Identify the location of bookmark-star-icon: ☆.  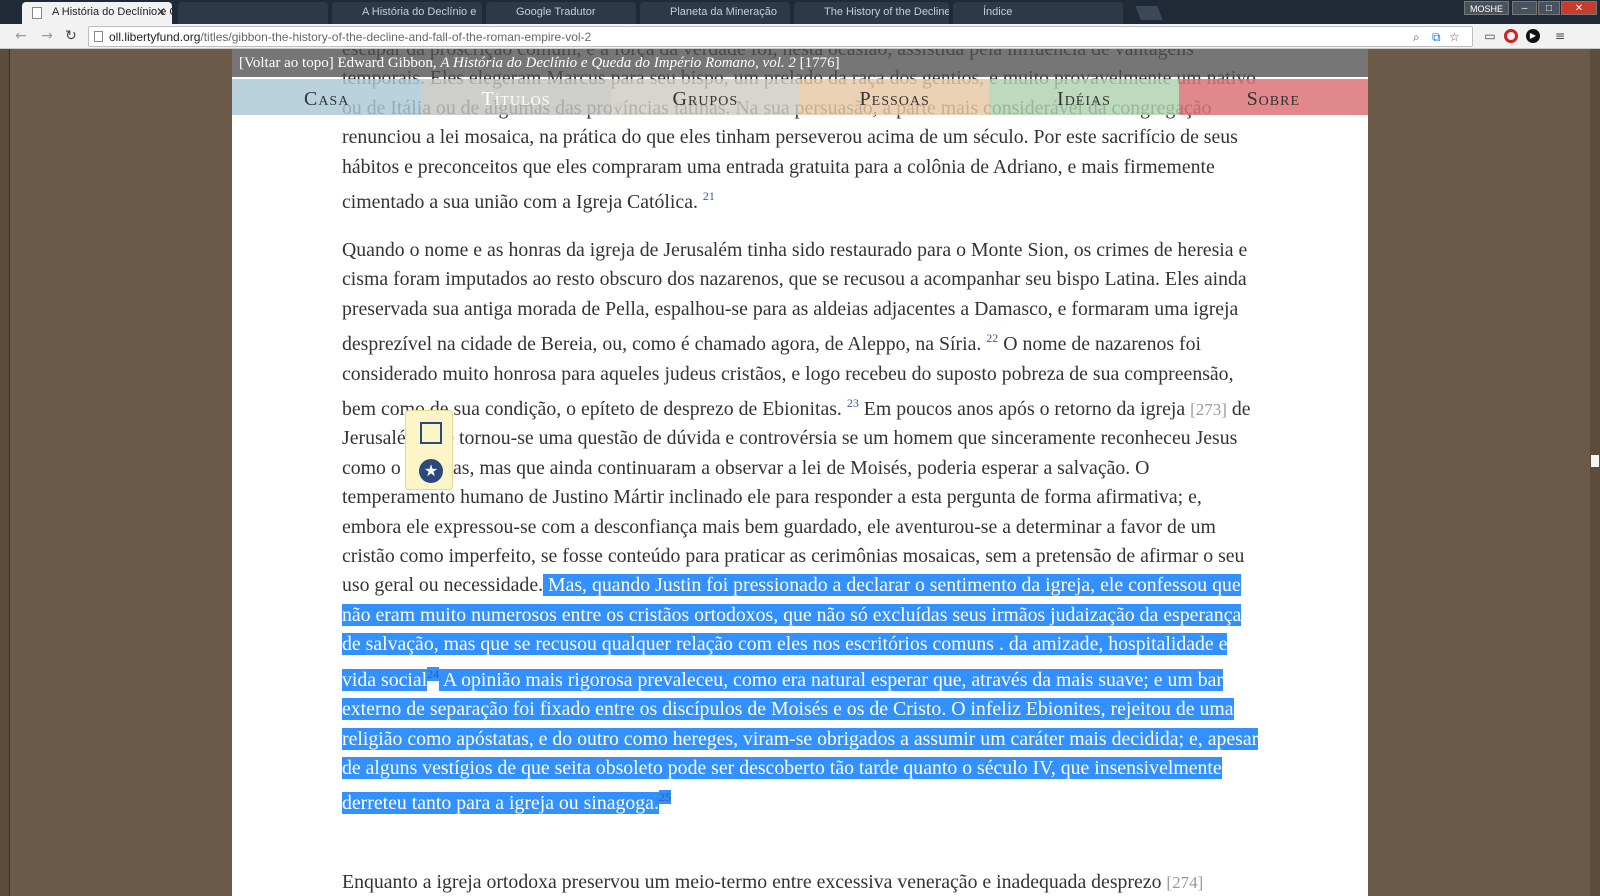
(1454, 37).